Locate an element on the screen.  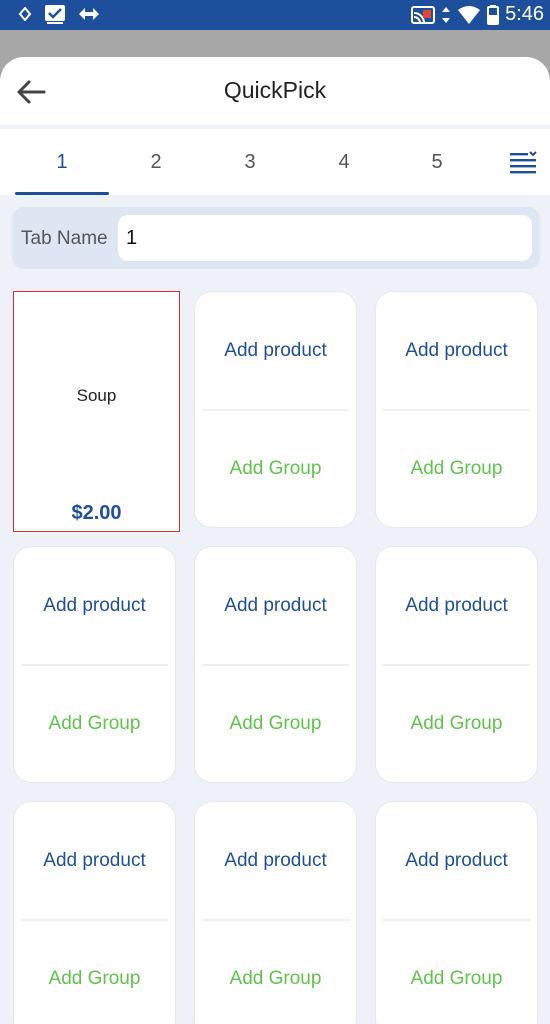
battery-icon is located at coordinates (493, 14).